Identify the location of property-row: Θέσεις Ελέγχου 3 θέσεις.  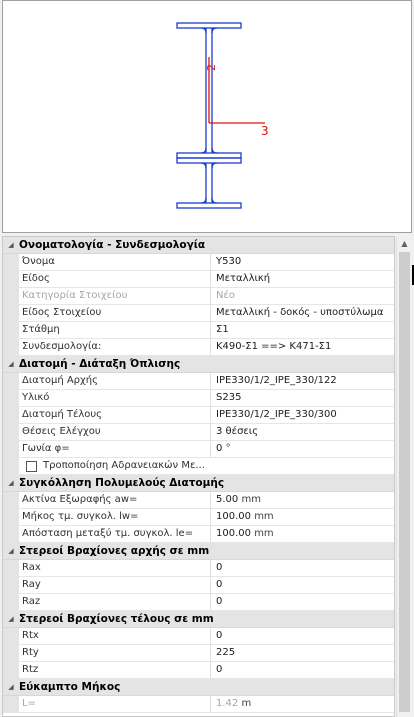
(198, 432).